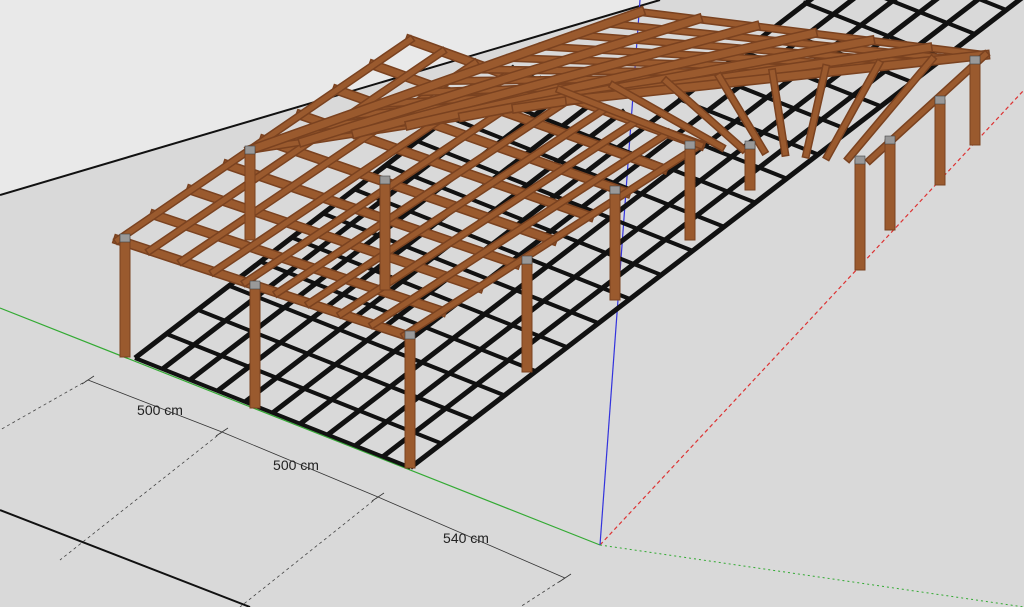 The height and width of the screenshot is (607, 1024). Describe the element at coordinates (466, 538) in the screenshot. I see `dimension-label: 540 cm` at that location.